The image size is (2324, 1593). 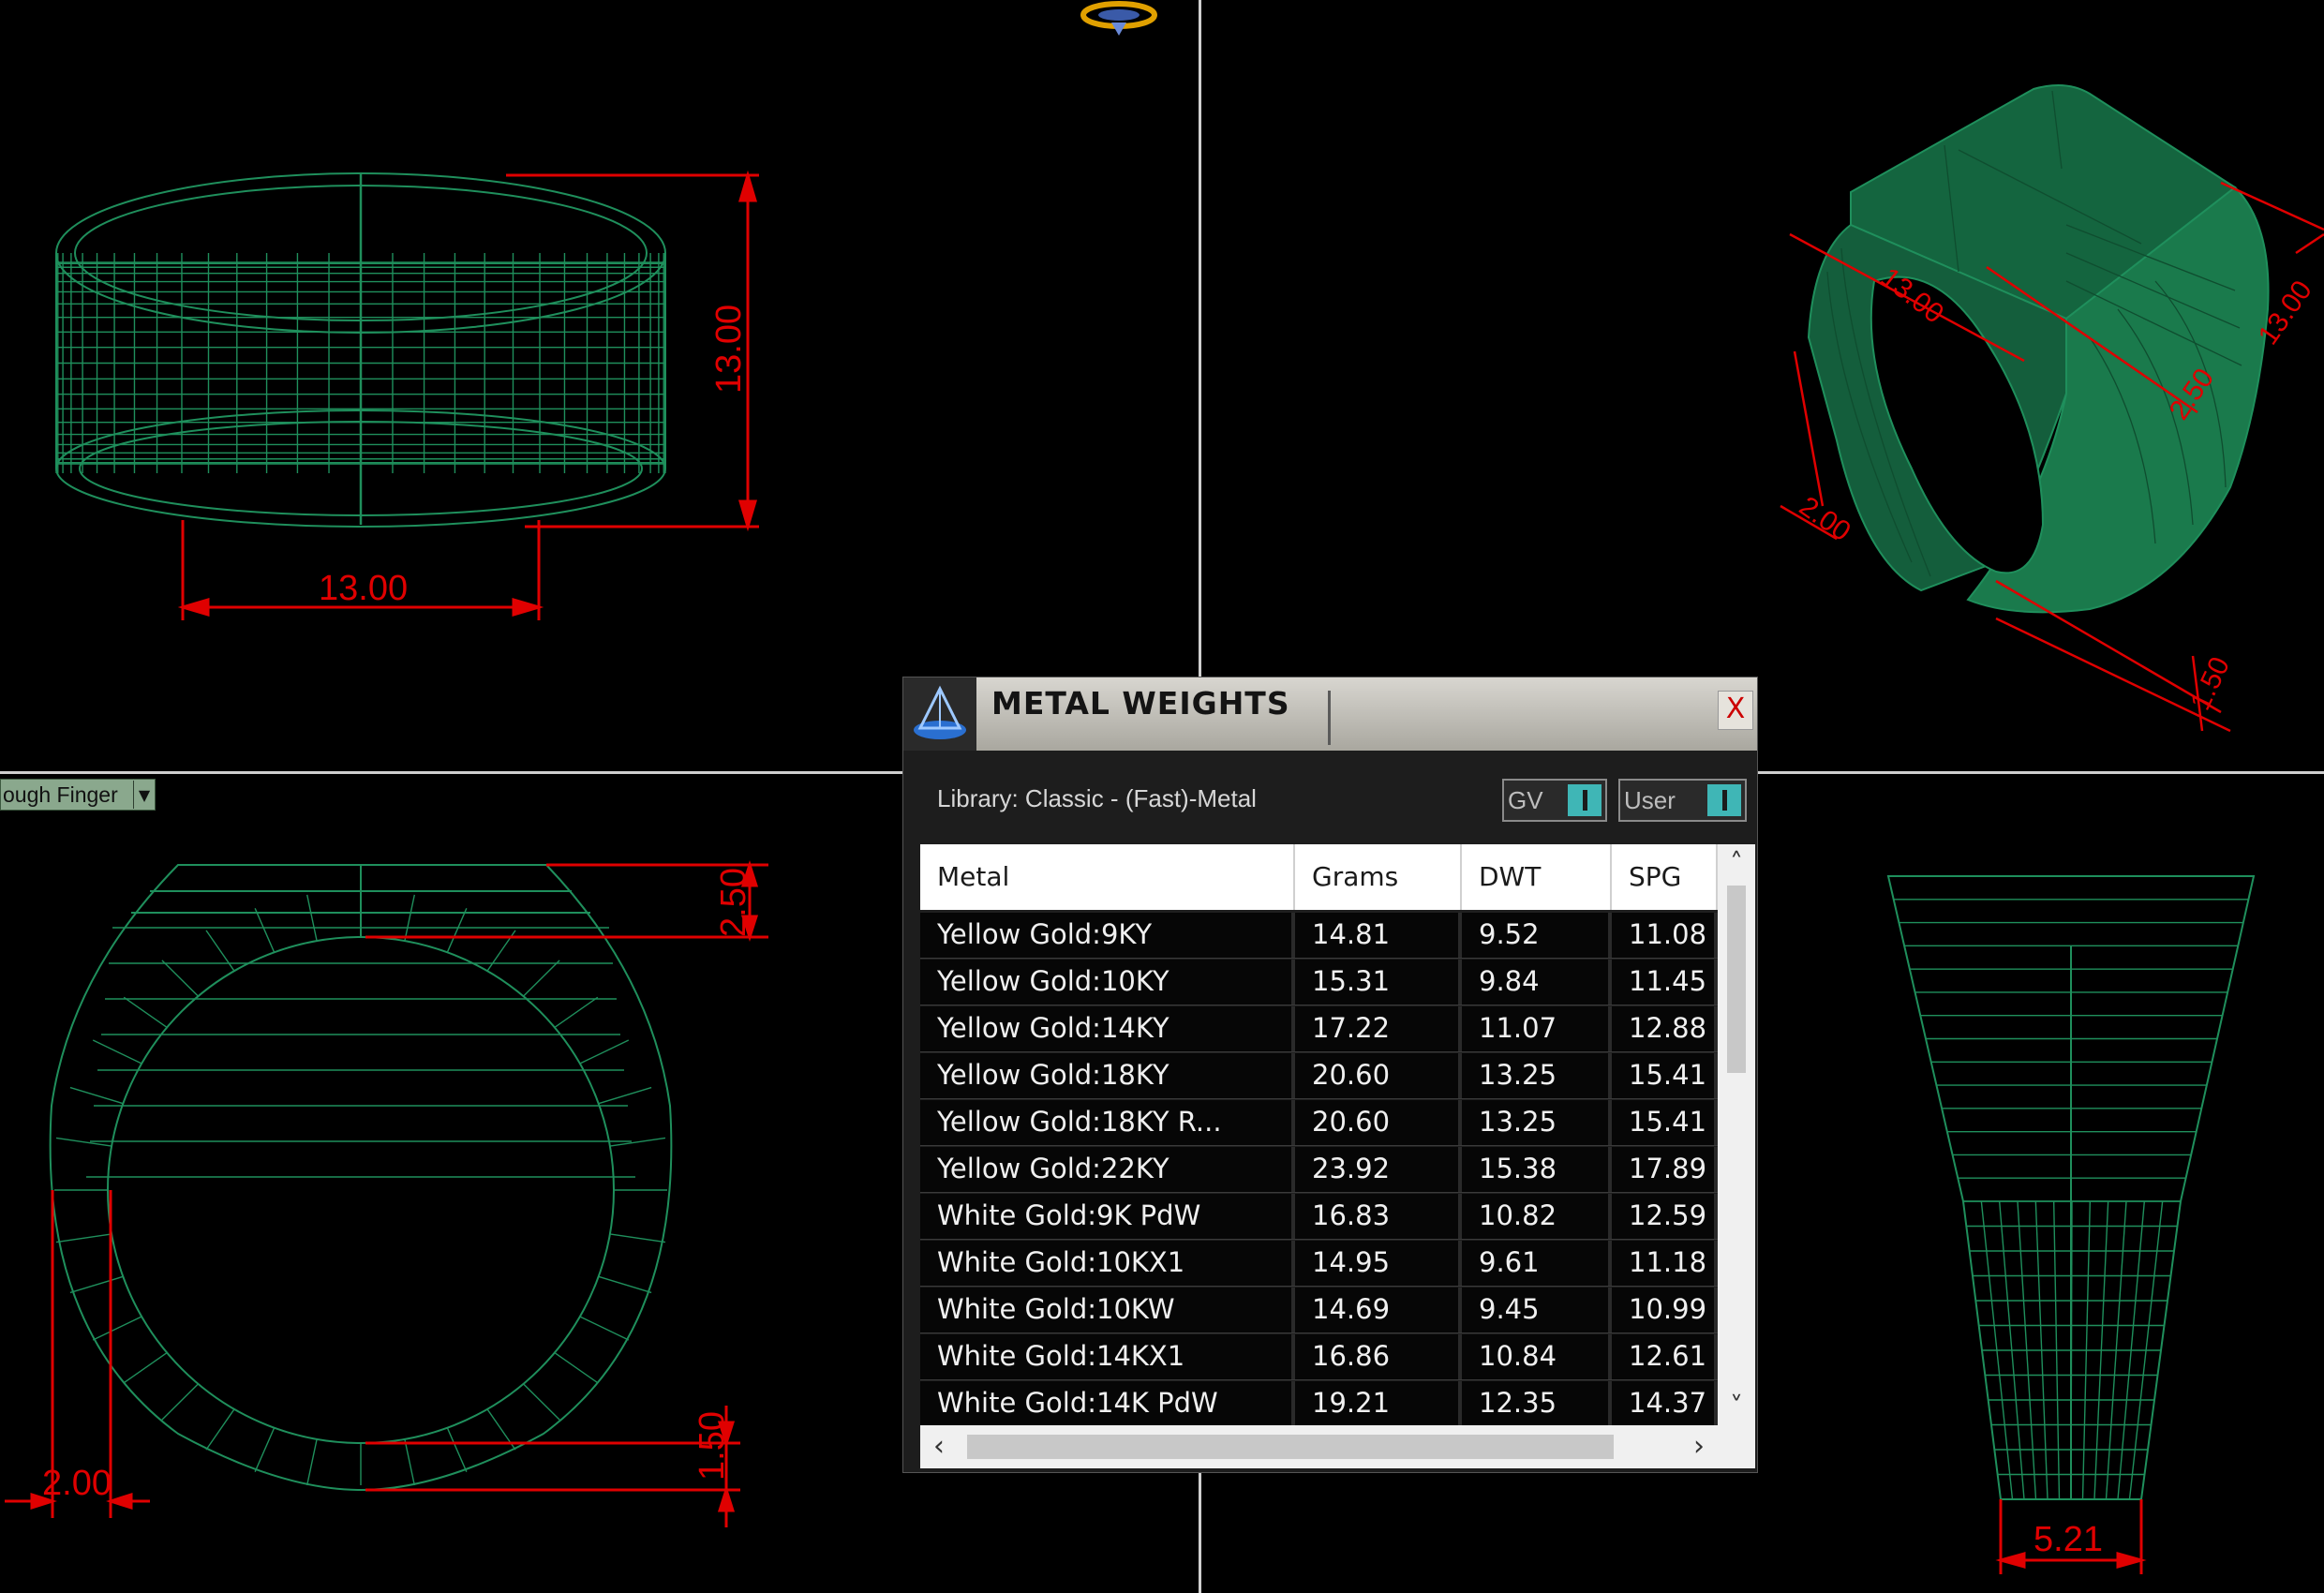 I want to click on side-top-label: 2.50, so click(x=733, y=902).